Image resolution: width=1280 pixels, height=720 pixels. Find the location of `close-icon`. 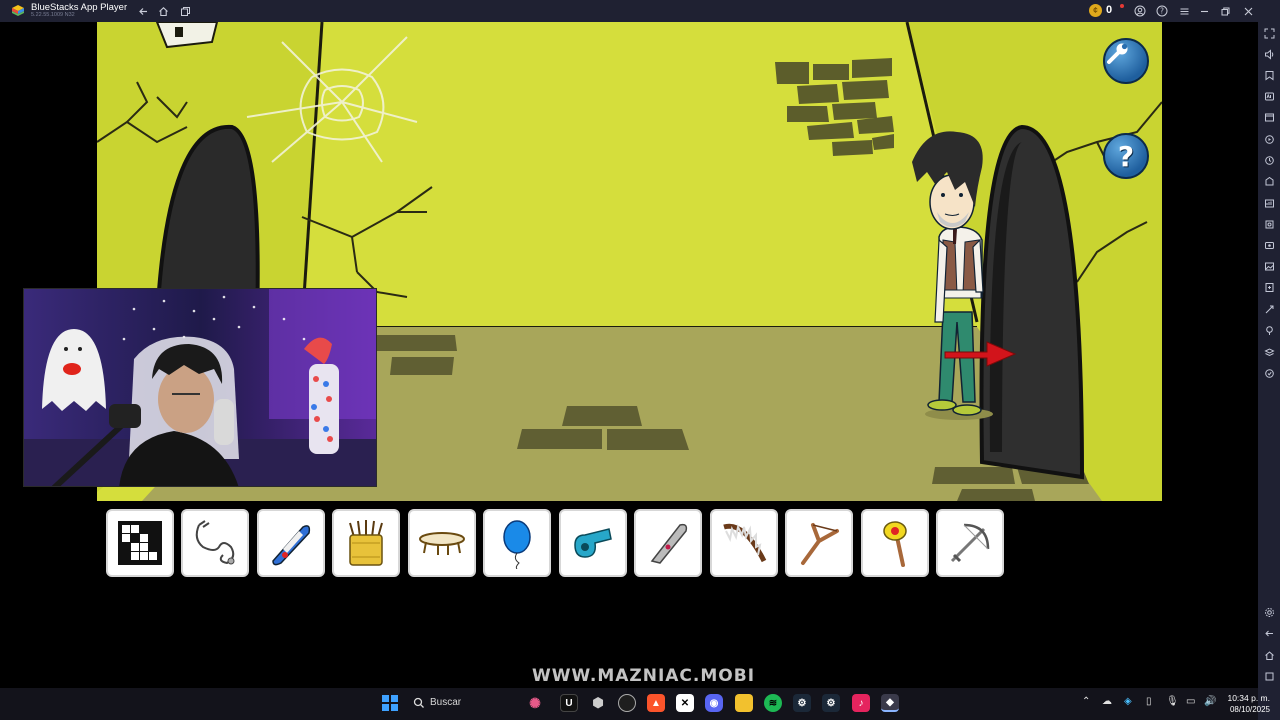

close-icon is located at coordinates (1248, 11).